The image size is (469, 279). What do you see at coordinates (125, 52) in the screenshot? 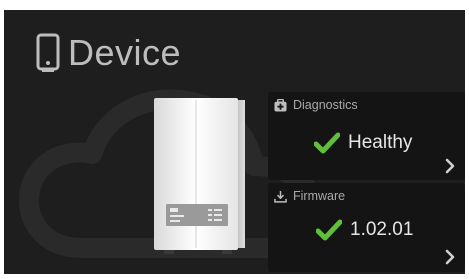
I see `page-title: Device` at bounding box center [125, 52].